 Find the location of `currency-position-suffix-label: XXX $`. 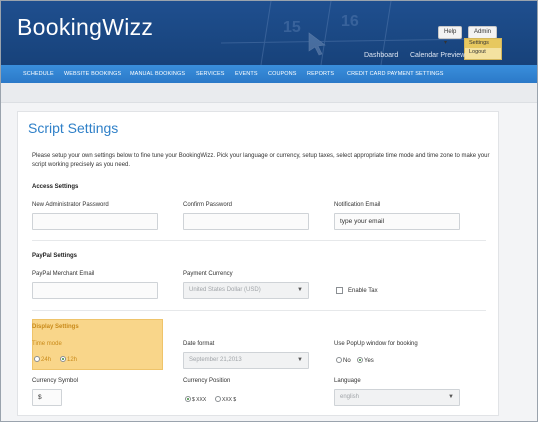

currency-position-suffix-label: XXX $ is located at coordinates (229, 400).